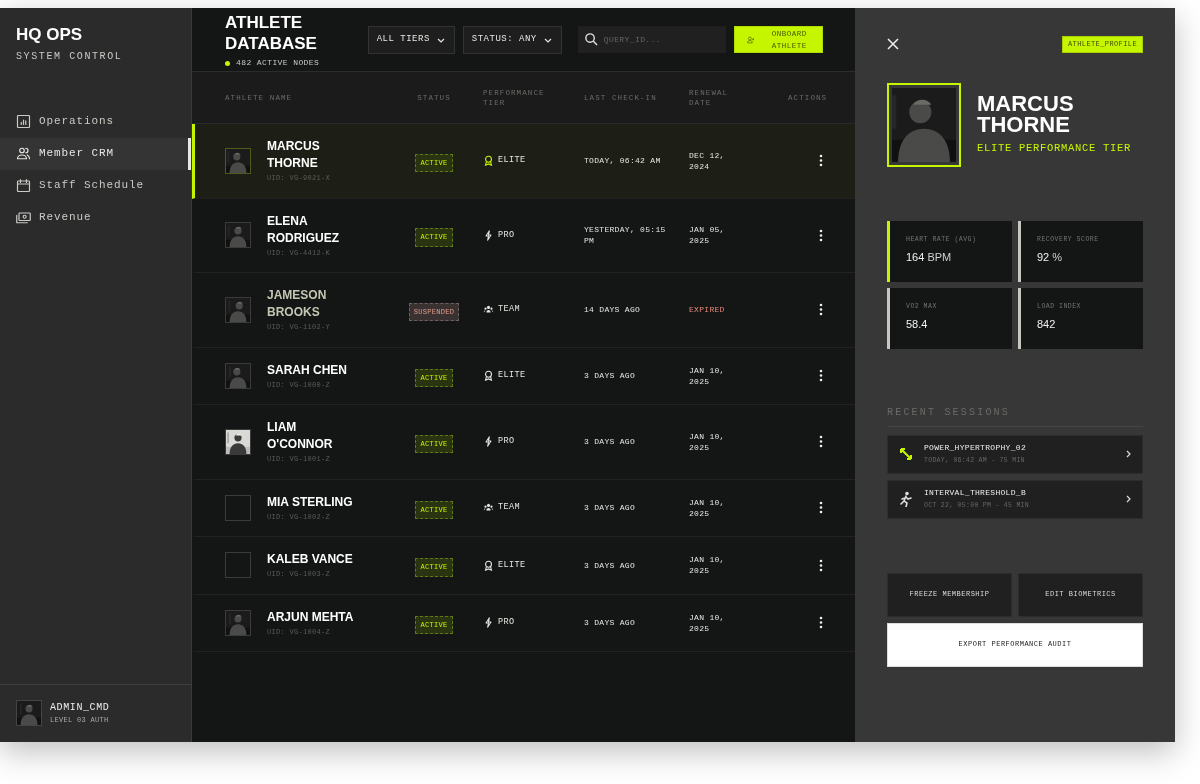  Describe the element at coordinates (512, 40) in the screenshot. I see `filter-dropdown: STATUS: ANY` at that location.